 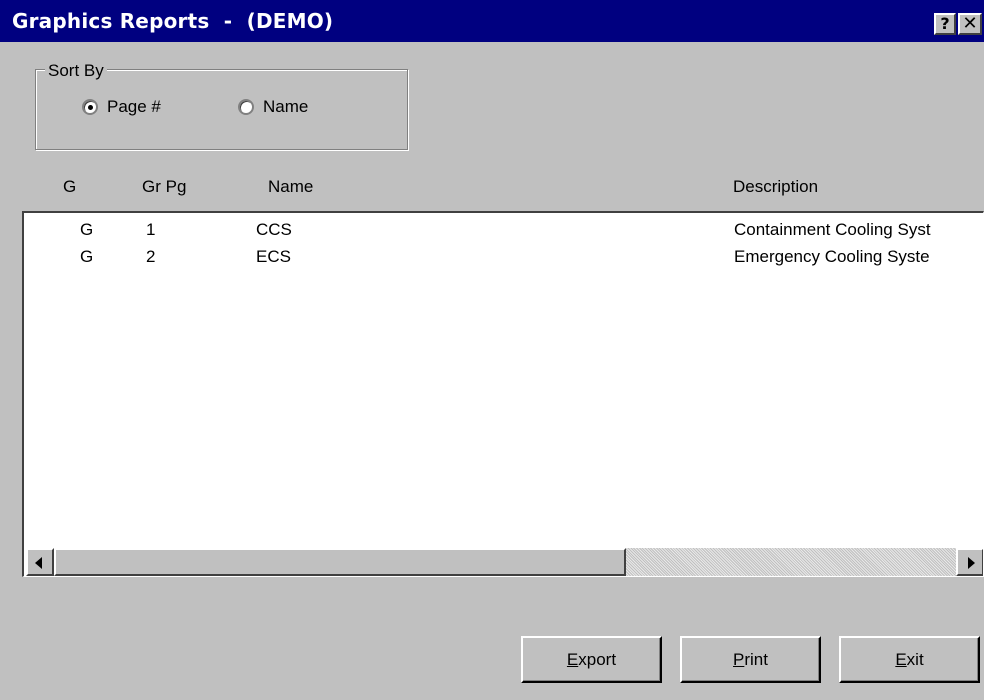 I want to click on arrow-left-icon, so click(x=38, y=563).